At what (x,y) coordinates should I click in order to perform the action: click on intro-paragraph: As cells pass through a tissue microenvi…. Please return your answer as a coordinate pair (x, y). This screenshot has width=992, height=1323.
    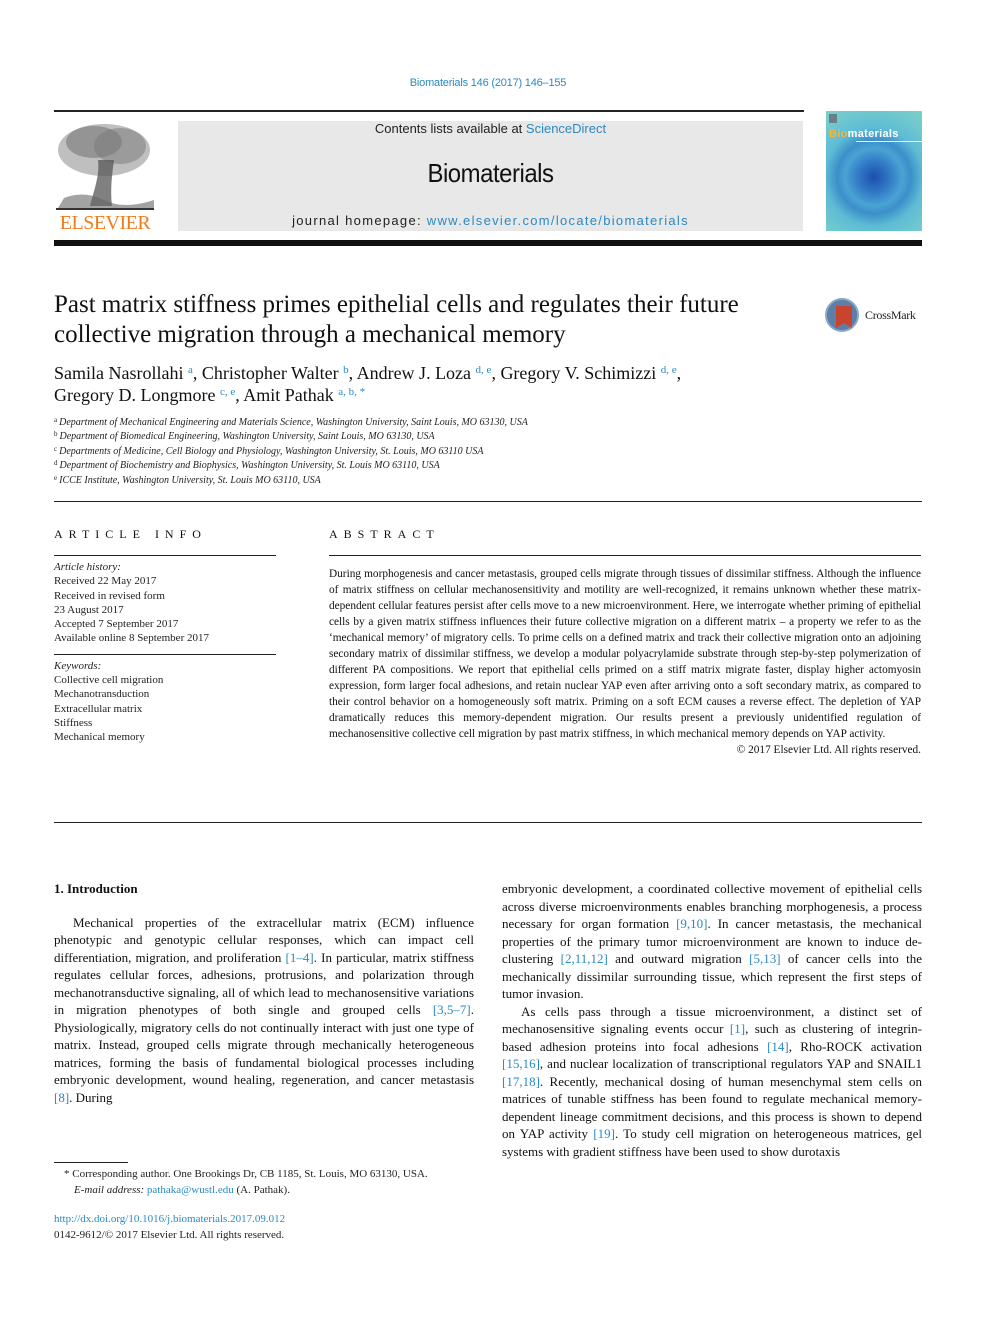
    Looking at the image, I should click on (712, 1082).